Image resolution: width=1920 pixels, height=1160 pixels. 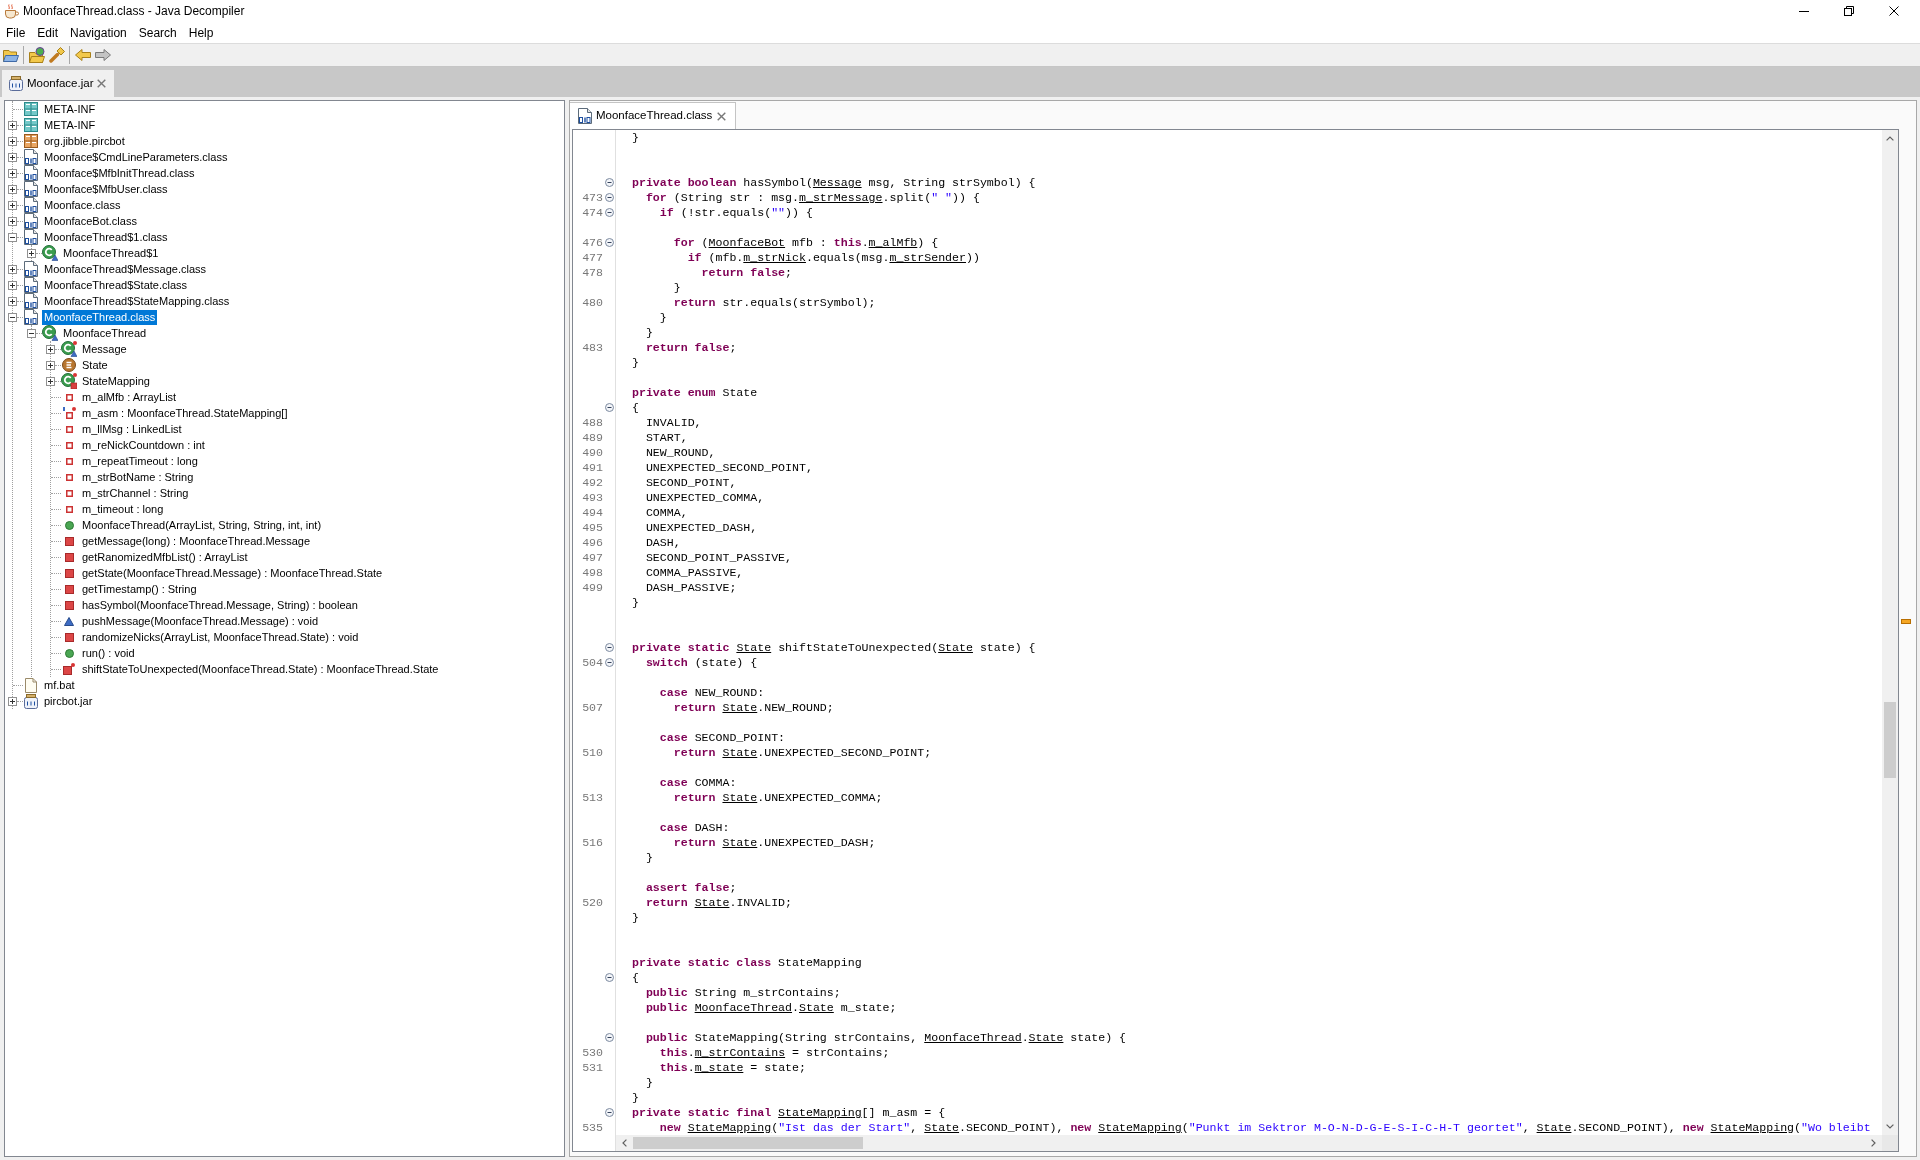 I want to click on code-link: m_state, so click(x=719, y=1067).